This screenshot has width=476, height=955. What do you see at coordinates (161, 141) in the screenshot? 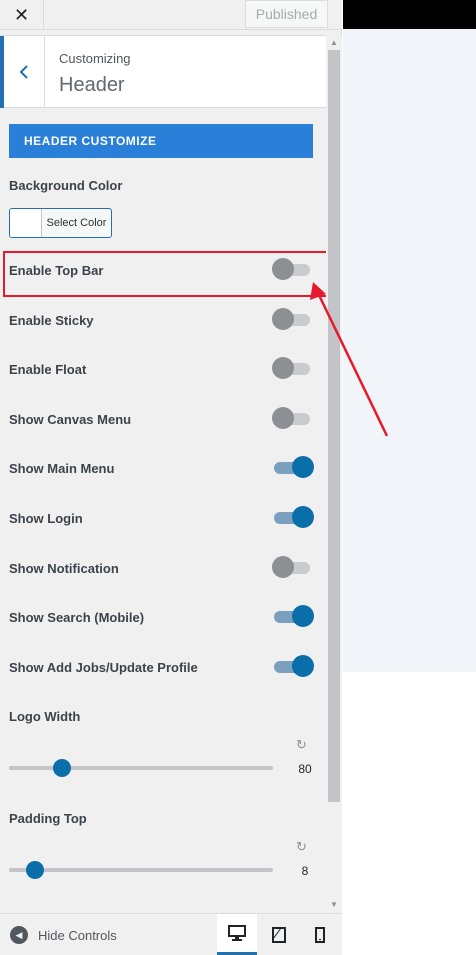
I see `section-header-customize: HEADER CUSTOMIZE` at bounding box center [161, 141].